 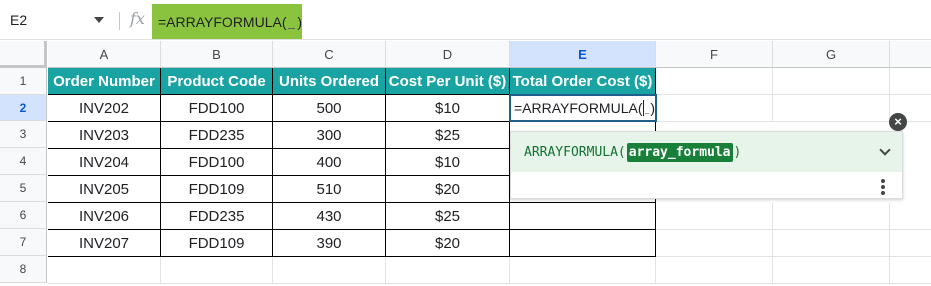 I want to click on argument-placeholder-slot, so click(x=647, y=108).